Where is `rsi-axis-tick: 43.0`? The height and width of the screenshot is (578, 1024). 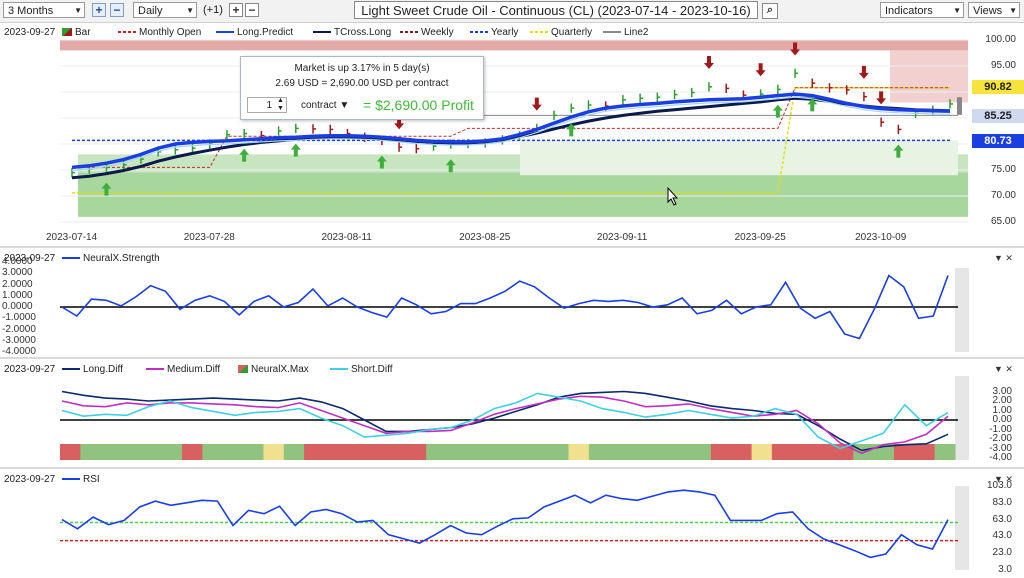 rsi-axis-tick: 43.0 is located at coordinates (1002, 536).